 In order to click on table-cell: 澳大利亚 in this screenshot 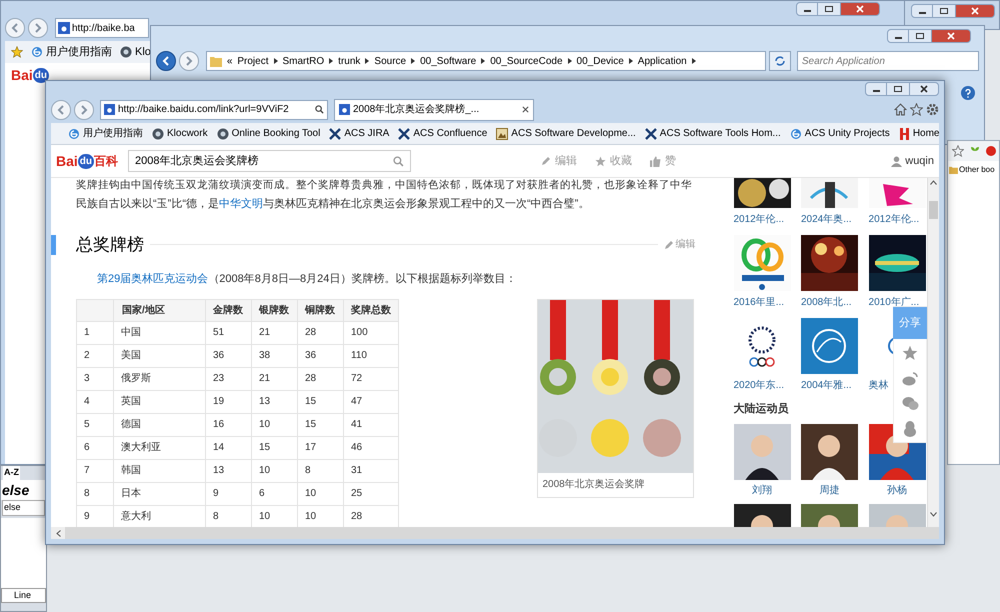, I will do `click(160, 447)`.